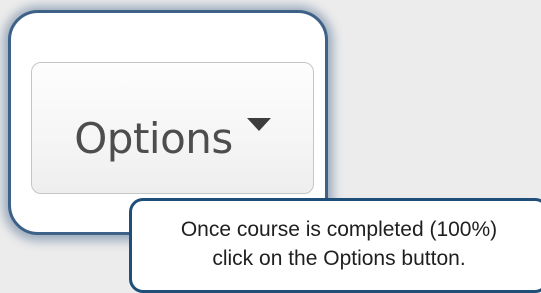 Image resolution: width=541 pixels, height=293 pixels. Describe the element at coordinates (153, 138) in the screenshot. I see `options-button-label: Options` at that location.